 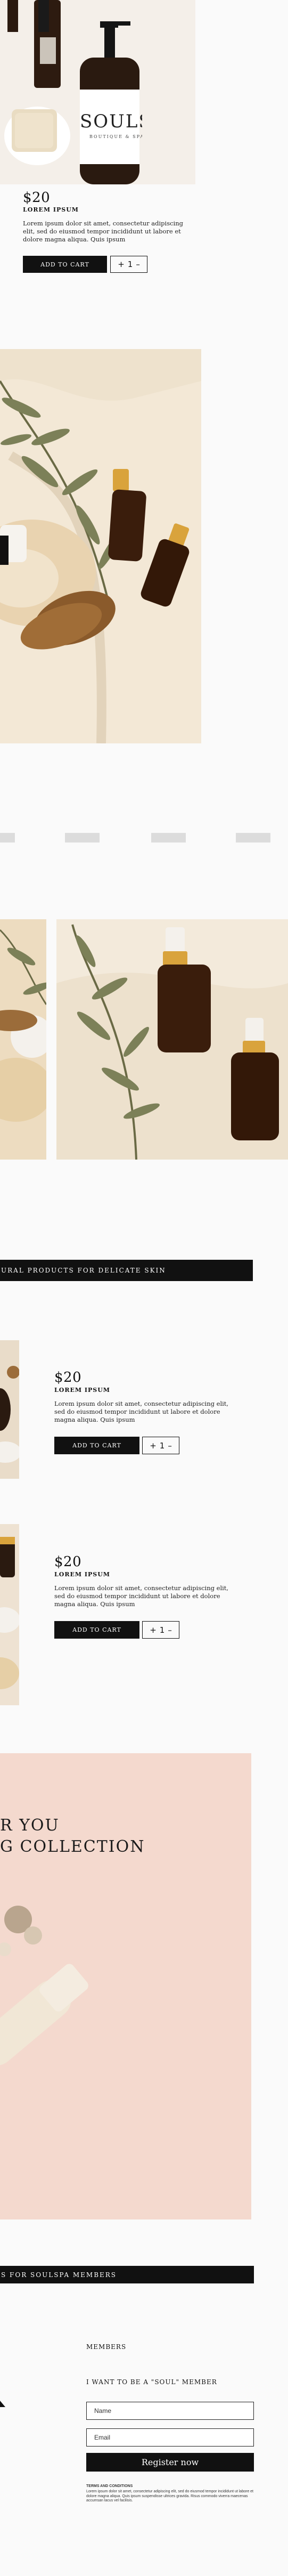 I want to click on product-2-name: LOREM IPSUM, so click(x=82, y=1391).